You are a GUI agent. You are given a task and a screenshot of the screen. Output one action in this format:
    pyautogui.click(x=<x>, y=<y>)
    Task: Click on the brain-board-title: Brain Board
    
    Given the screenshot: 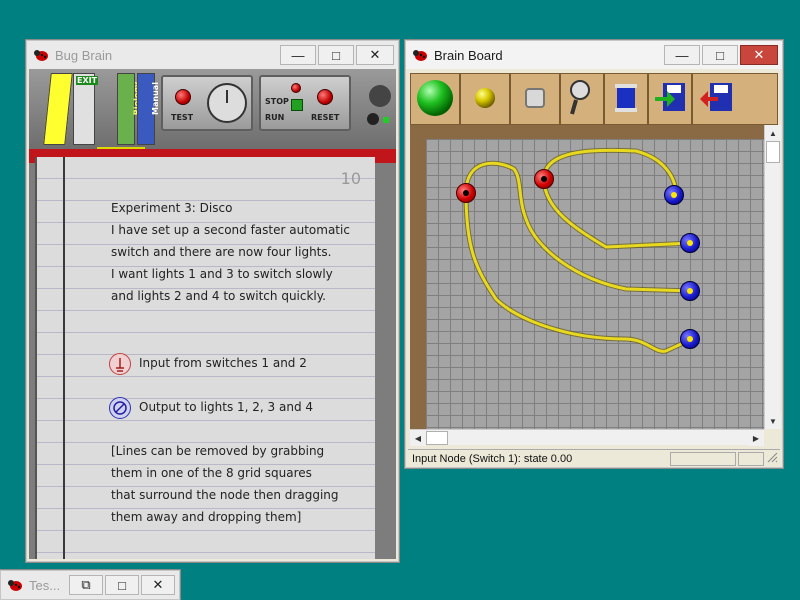 What is the action you would take?
    pyautogui.click(x=468, y=55)
    